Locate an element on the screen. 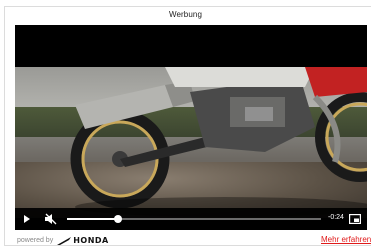  speaker-muted-icon is located at coordinates (51, 219).